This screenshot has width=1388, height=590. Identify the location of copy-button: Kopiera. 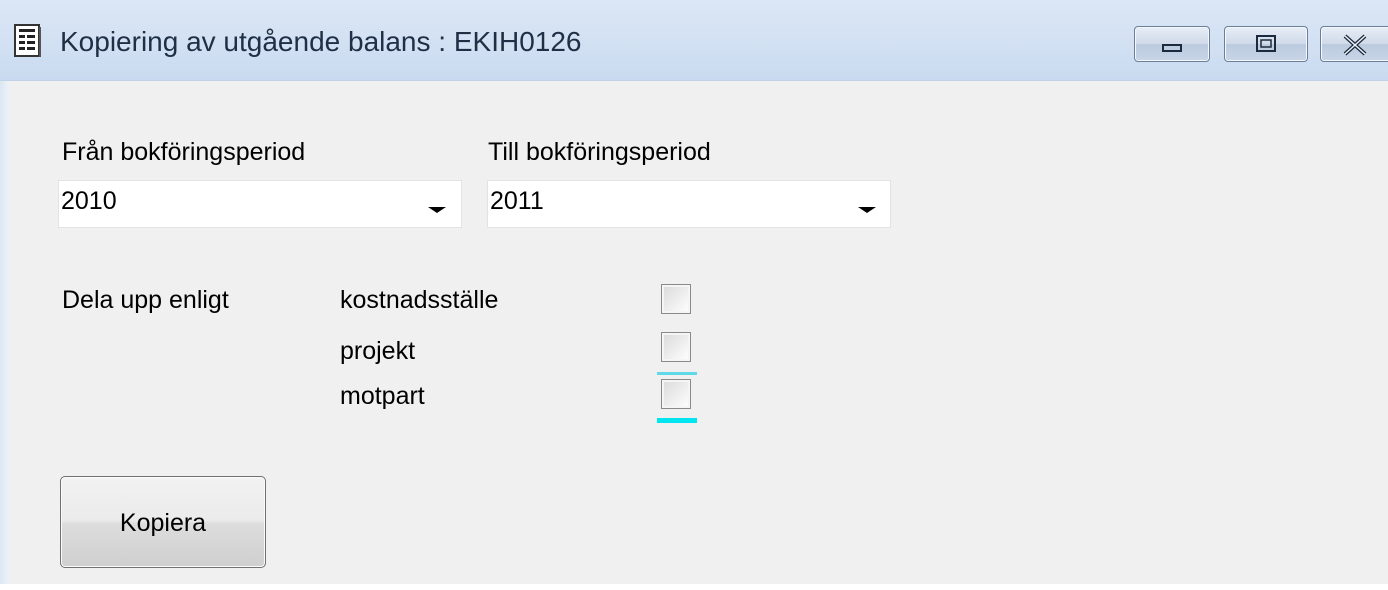
(163, 522).